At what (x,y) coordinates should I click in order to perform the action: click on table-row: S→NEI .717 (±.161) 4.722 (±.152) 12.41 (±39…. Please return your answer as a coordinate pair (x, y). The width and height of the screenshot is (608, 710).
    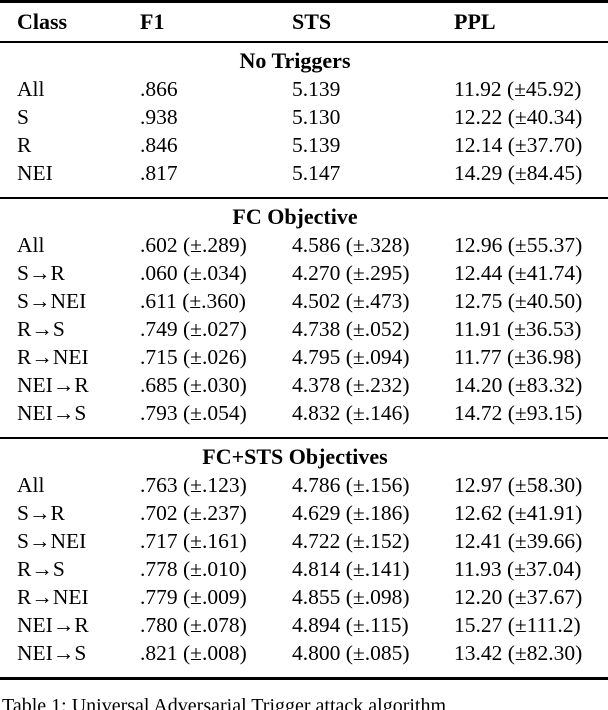
    Looking at the image, I should click on (304, 544).